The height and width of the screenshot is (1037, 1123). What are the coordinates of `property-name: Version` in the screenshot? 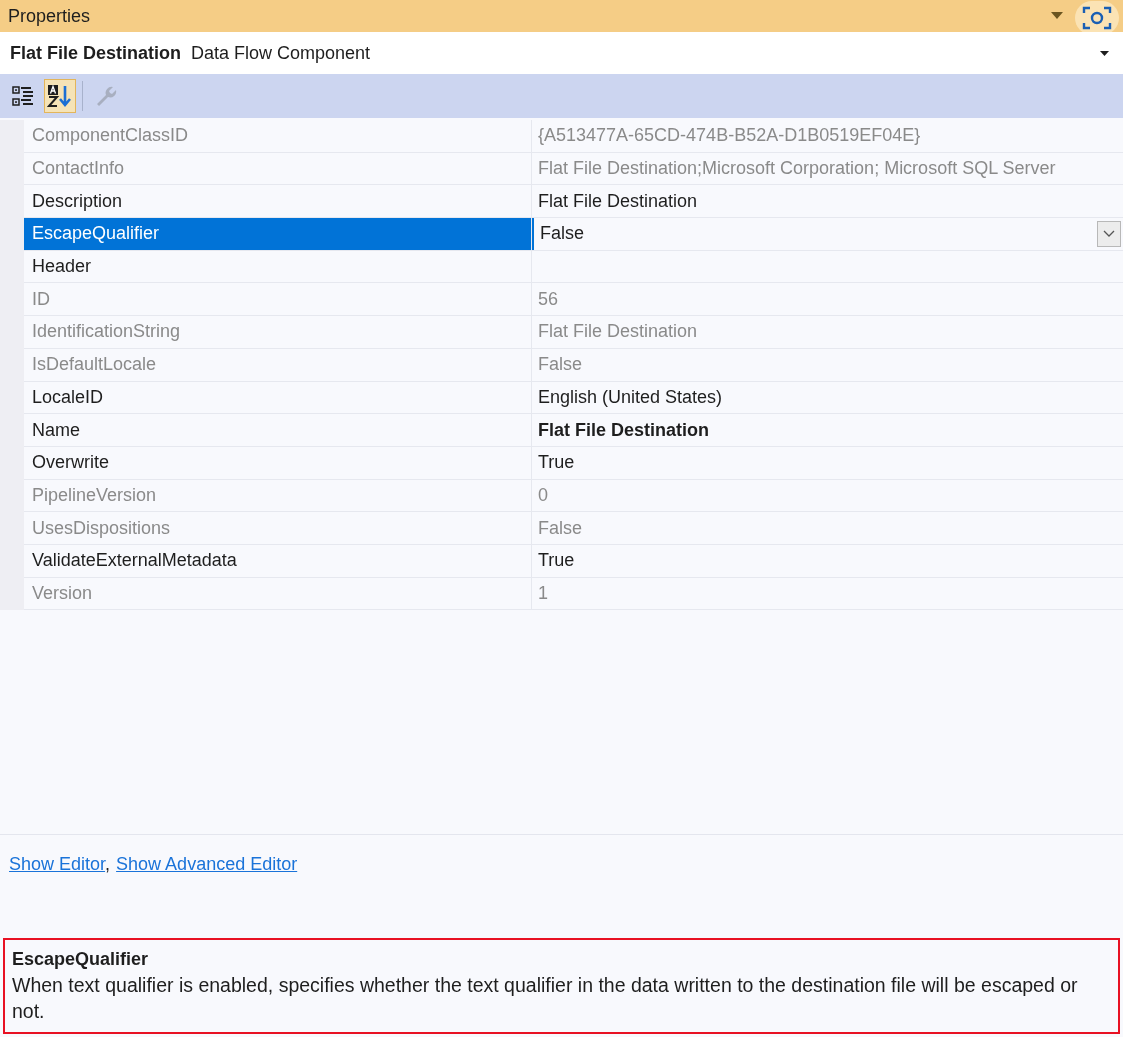 It's located at (278, 593).